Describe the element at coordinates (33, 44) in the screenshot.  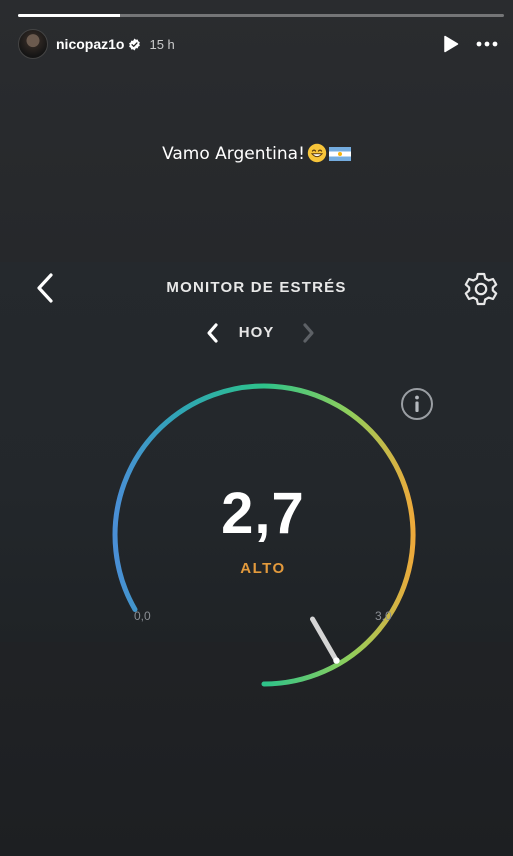
I see `avatar` at that location.